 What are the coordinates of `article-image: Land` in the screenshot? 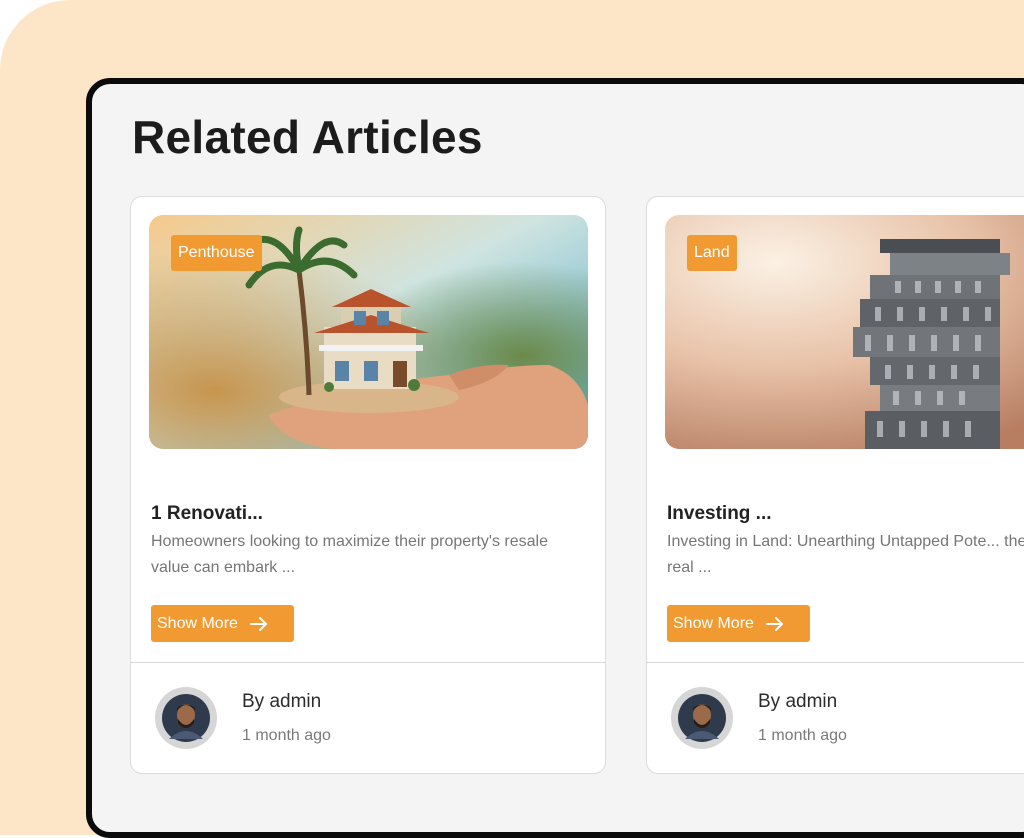 It's located at (844, 332).